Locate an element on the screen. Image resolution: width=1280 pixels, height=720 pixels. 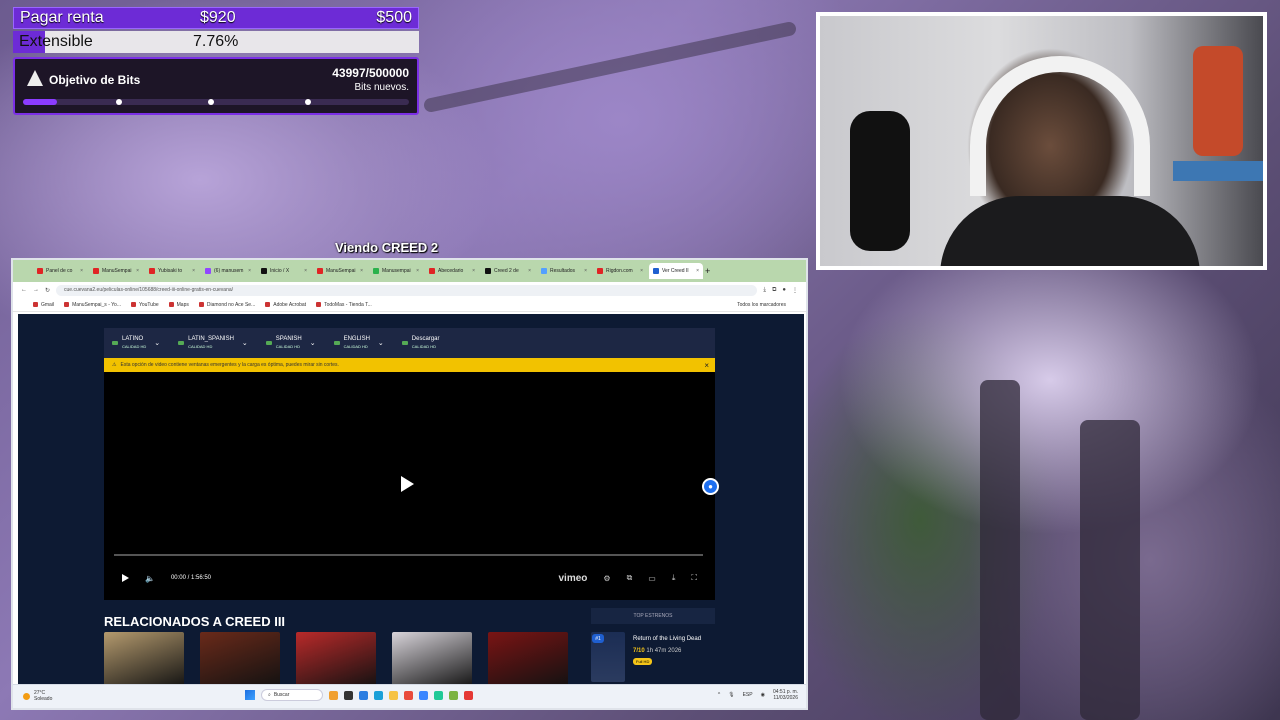
headphones is located at coordinates (1060, 126).